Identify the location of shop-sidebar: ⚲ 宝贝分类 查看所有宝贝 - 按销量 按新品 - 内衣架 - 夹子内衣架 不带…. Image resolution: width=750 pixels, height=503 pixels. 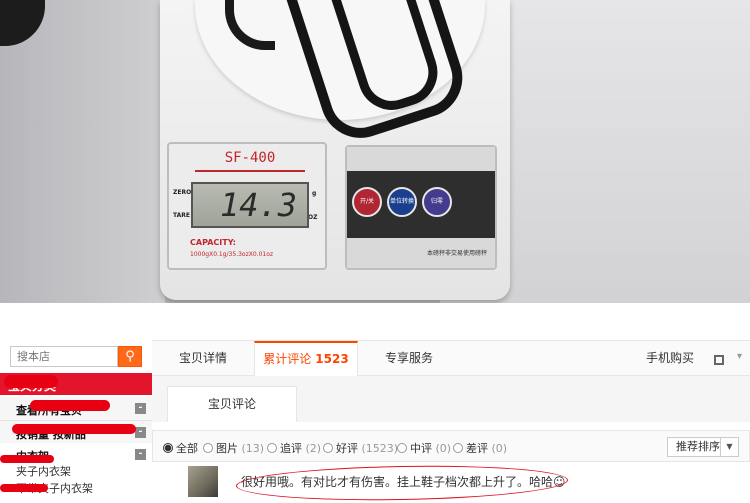
(76, 418).